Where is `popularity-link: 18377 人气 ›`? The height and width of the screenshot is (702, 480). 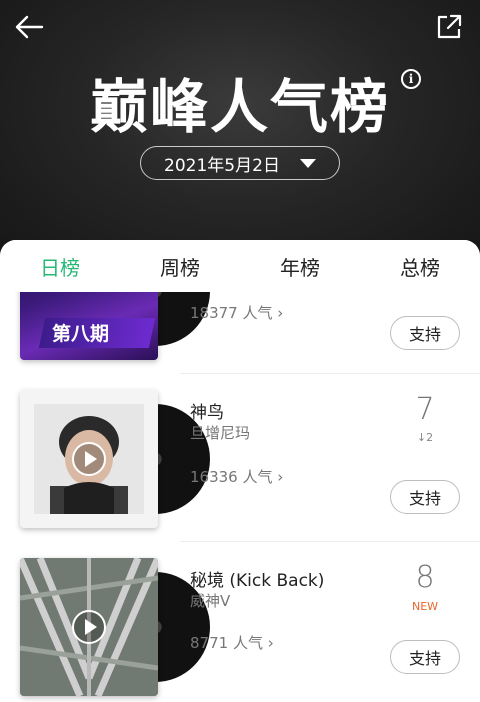 popularity-link: 18377 人气 › is located at coordinates (236, 312).